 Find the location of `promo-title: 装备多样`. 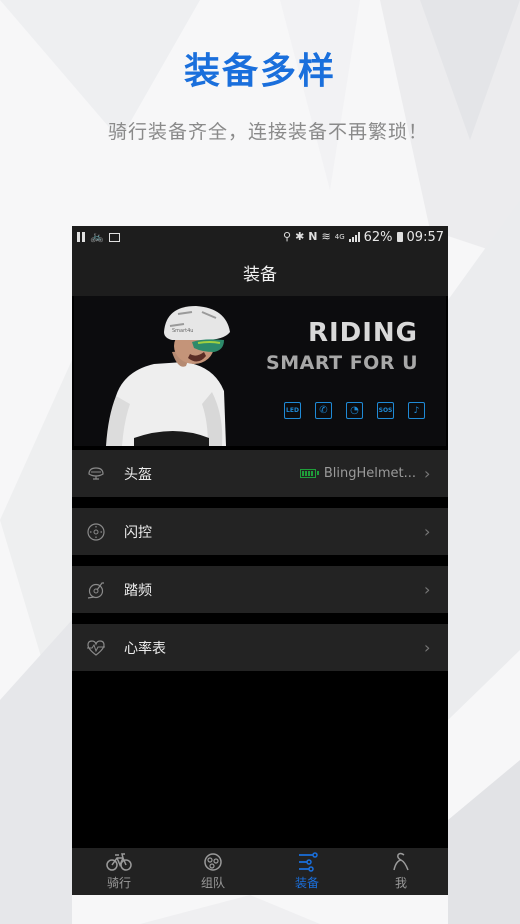

promo-title: 装备多样 is located at coordinates (259, 71).